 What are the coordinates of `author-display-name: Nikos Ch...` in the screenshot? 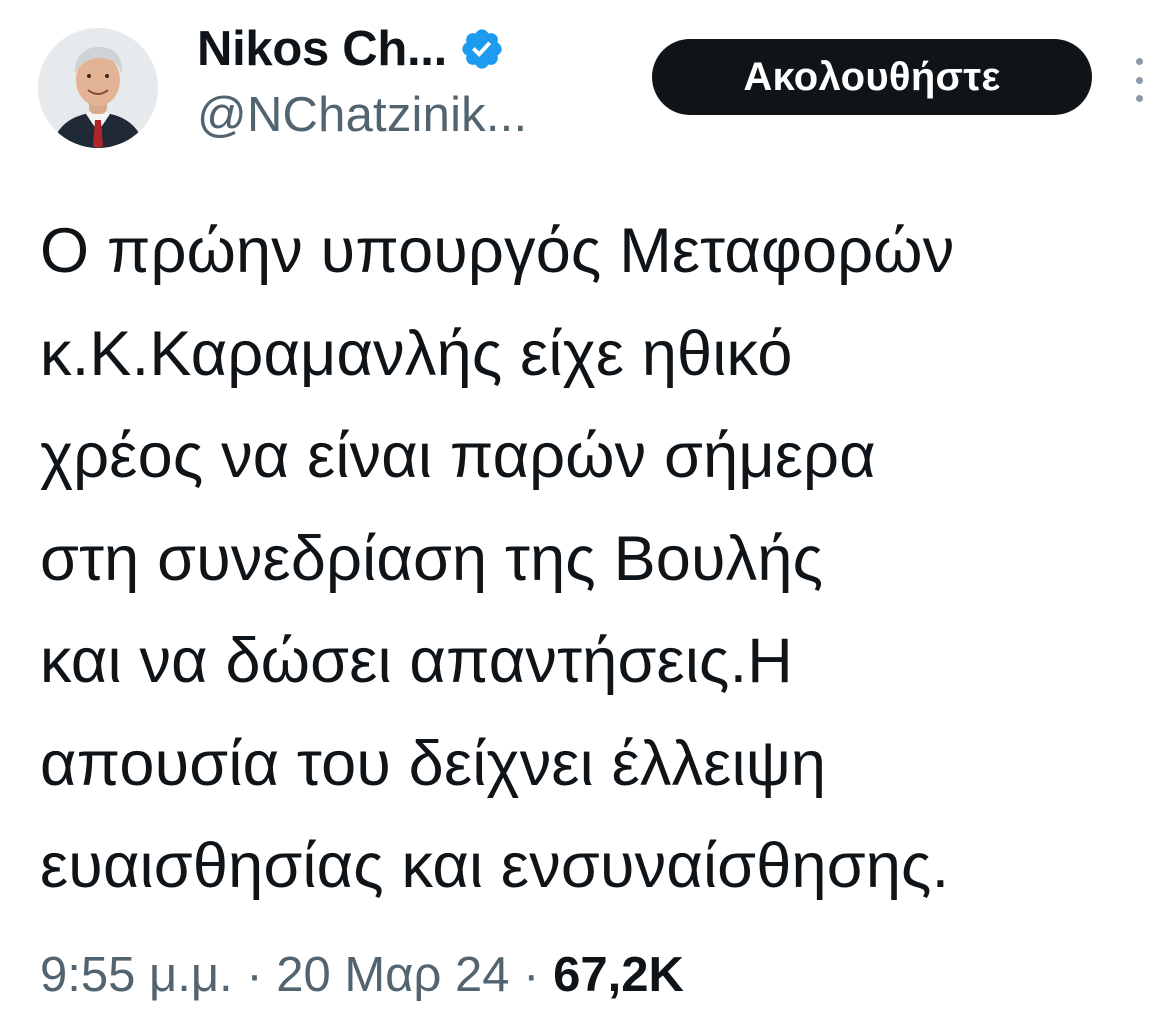 It's located at (322, 49).